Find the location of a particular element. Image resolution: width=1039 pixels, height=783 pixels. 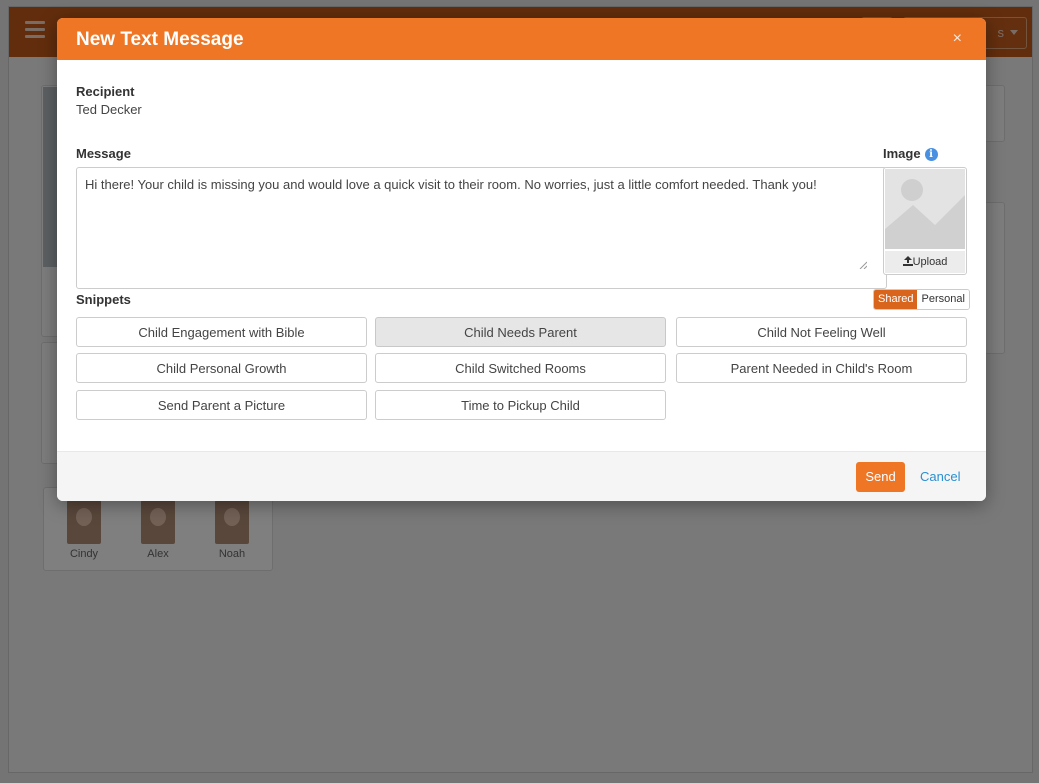

snippet-button: Child Not Feeling Well is located at coordinates (821, 332).